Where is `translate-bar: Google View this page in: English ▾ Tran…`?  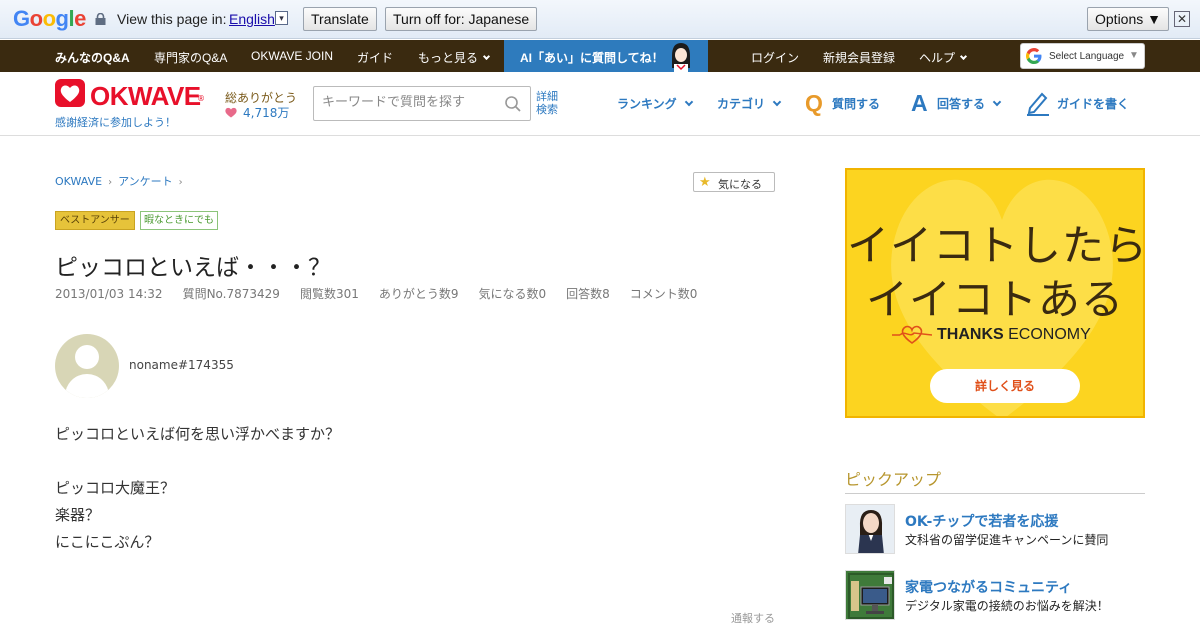
translate-bar: Google View this page in: English ▾ Tran… is located at coordinates (600, 19).